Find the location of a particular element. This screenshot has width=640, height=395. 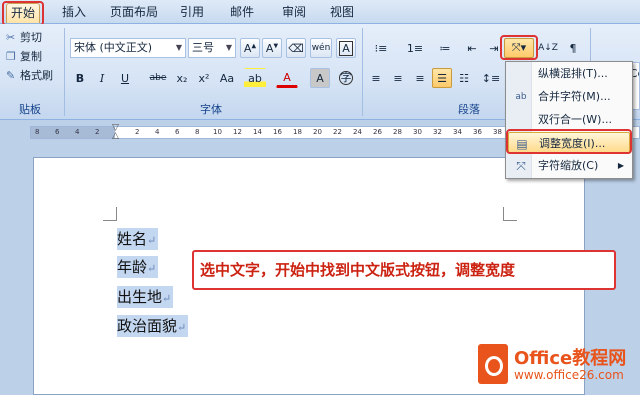

indent-icon: ⇥ is located at coordinates (494, 48).